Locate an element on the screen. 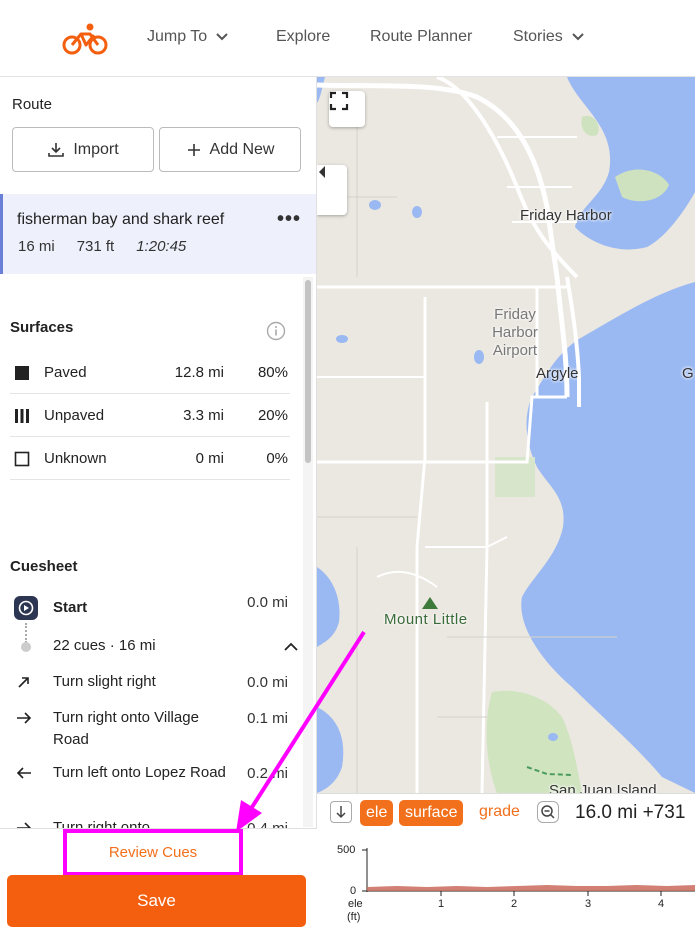 The image size is (695, 935). y-tick-500: 500 is located at coordinates (346, 850).